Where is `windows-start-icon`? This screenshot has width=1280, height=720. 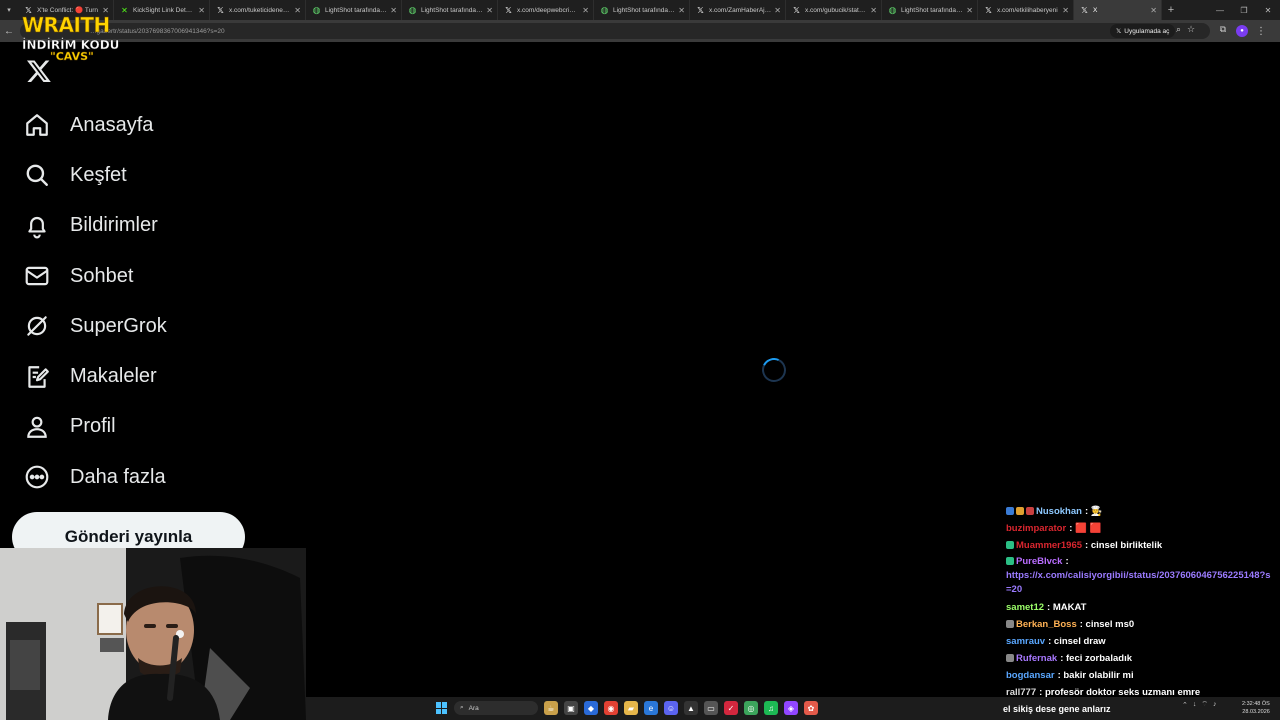 windows-start-icon is located at coordinates (442, 708).